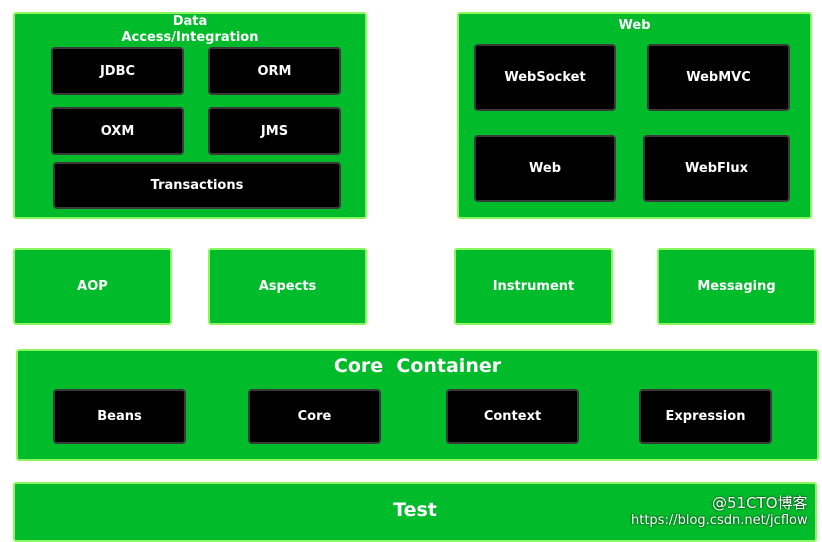 The image size is (822, 542). I want to click on watermark-brand: @51CTO博客, so click(760, 503).